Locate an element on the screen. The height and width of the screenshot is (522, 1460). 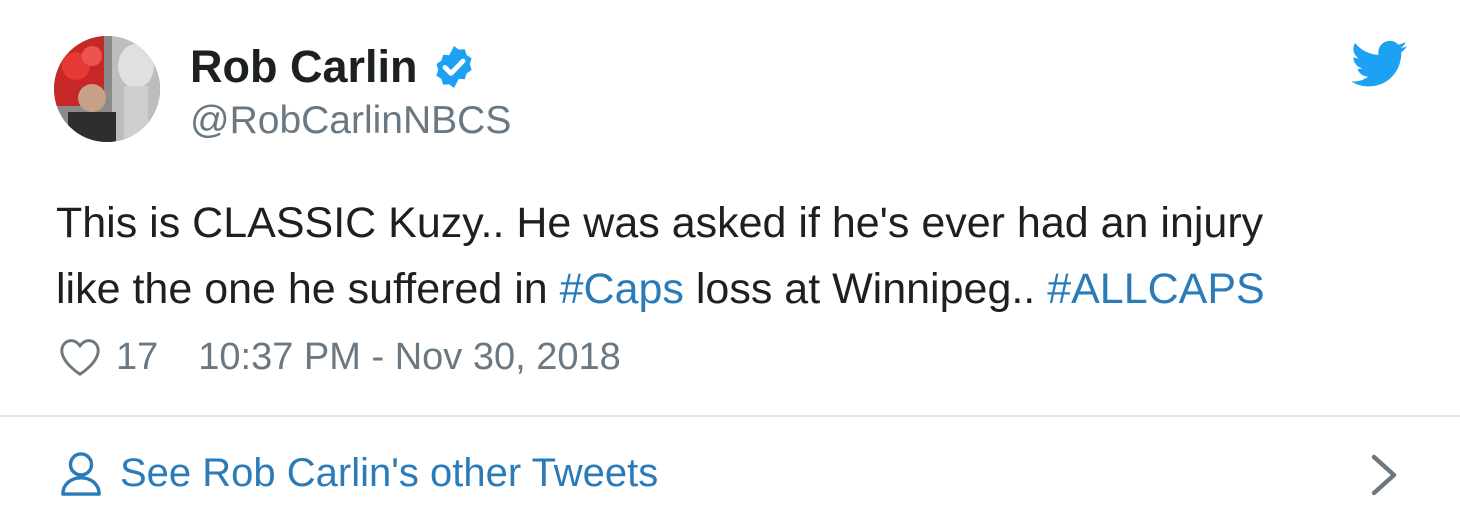
author-name-row: Rob Carlin is located at coordinates (334, 67).